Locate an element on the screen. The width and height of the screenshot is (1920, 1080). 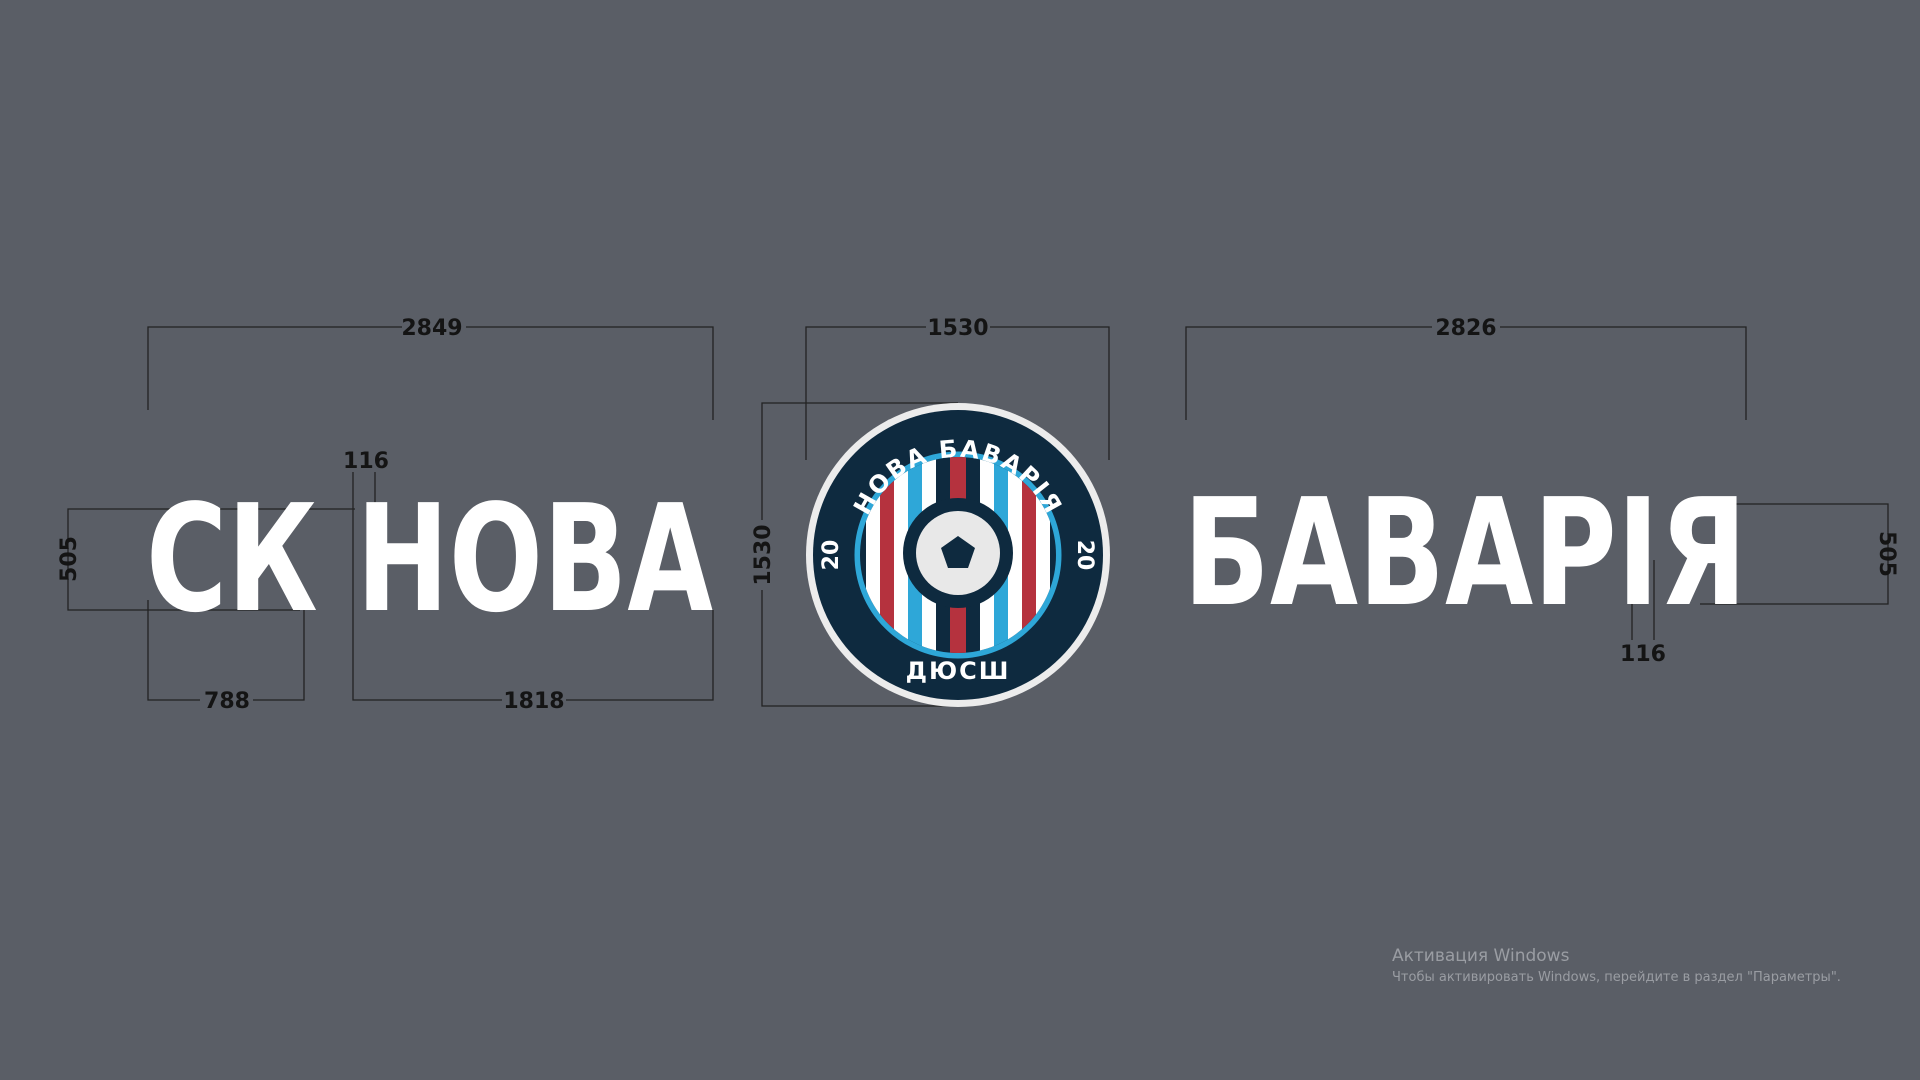
dim-nova-width: 1818 is located at coordinates (533, 701).